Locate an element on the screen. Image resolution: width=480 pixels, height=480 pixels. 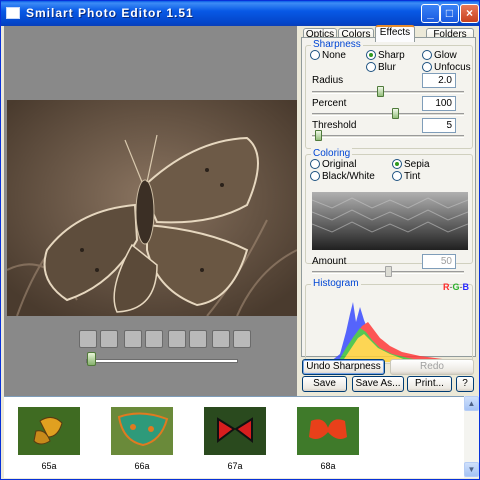
tint-color-picker is located at coordinates (390, 221).